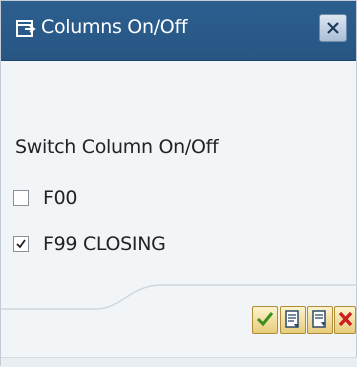 The image size is (357, 367). I want to click on deselect-all-button, so click(320, 320).